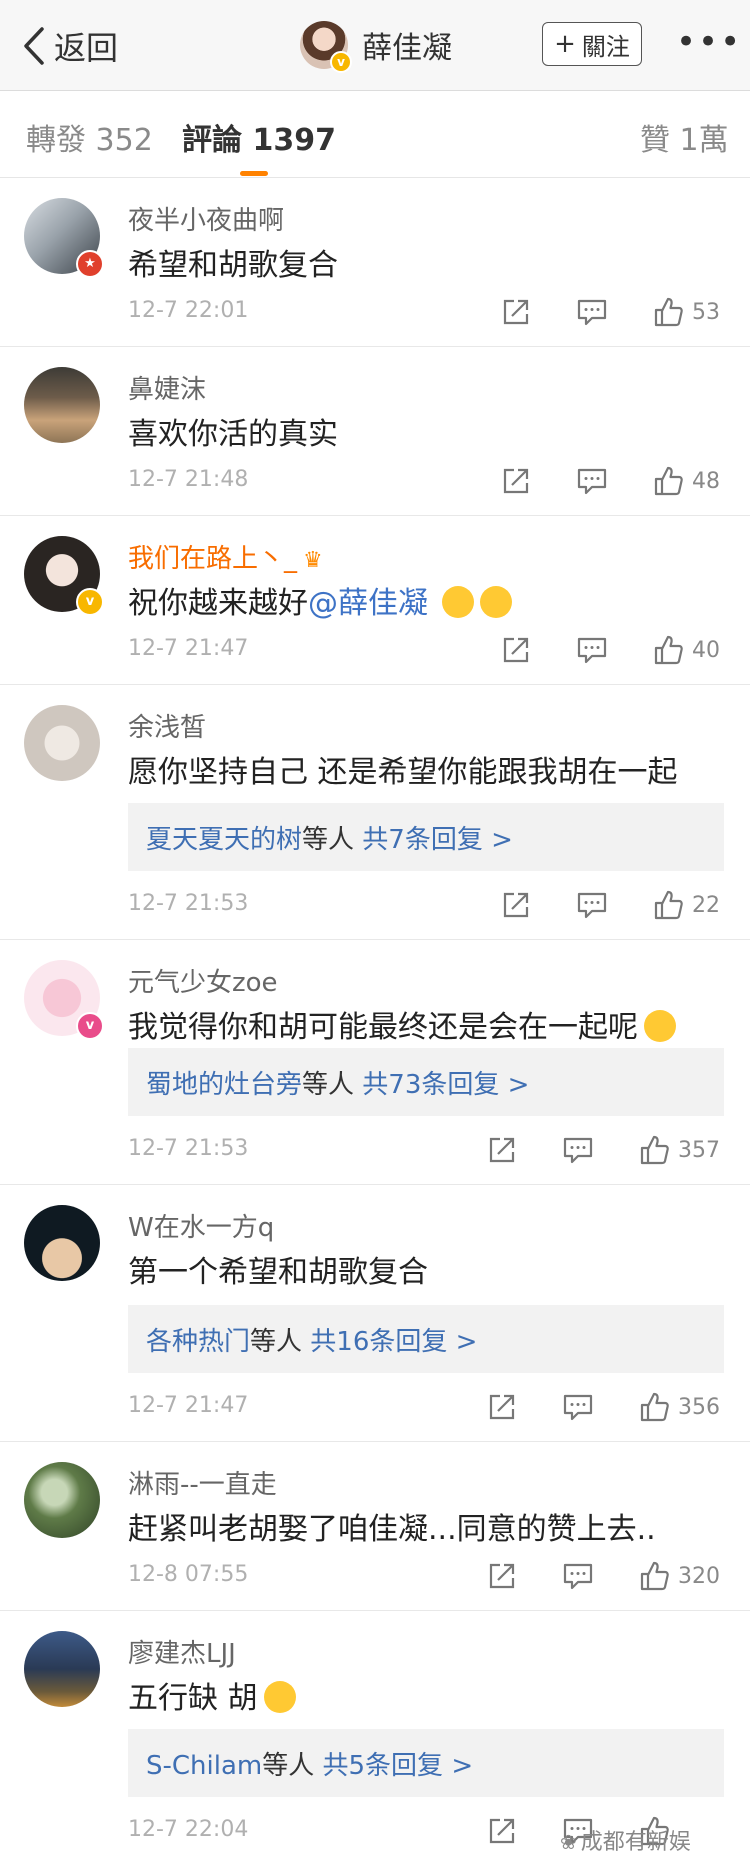 The image size is (750, 1871). I want to click on replies-summary: S-Chilam等人 共5条回复 >, so click(426, 1763).